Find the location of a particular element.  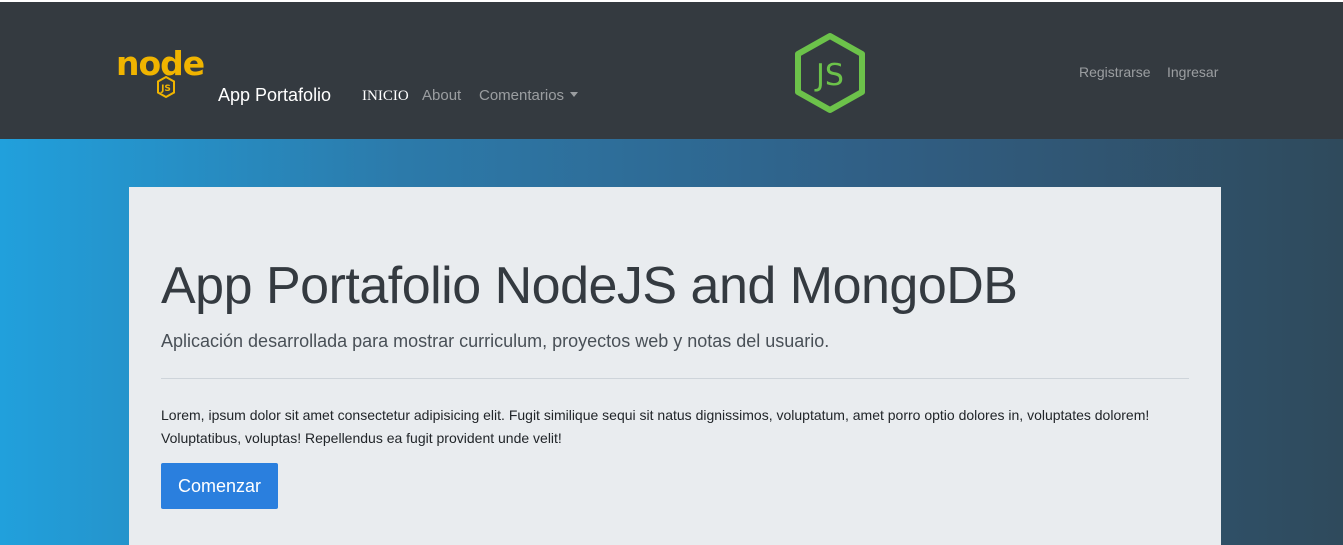

js-hexagon-logo-icon: JS is located at coordinates (830, 73).